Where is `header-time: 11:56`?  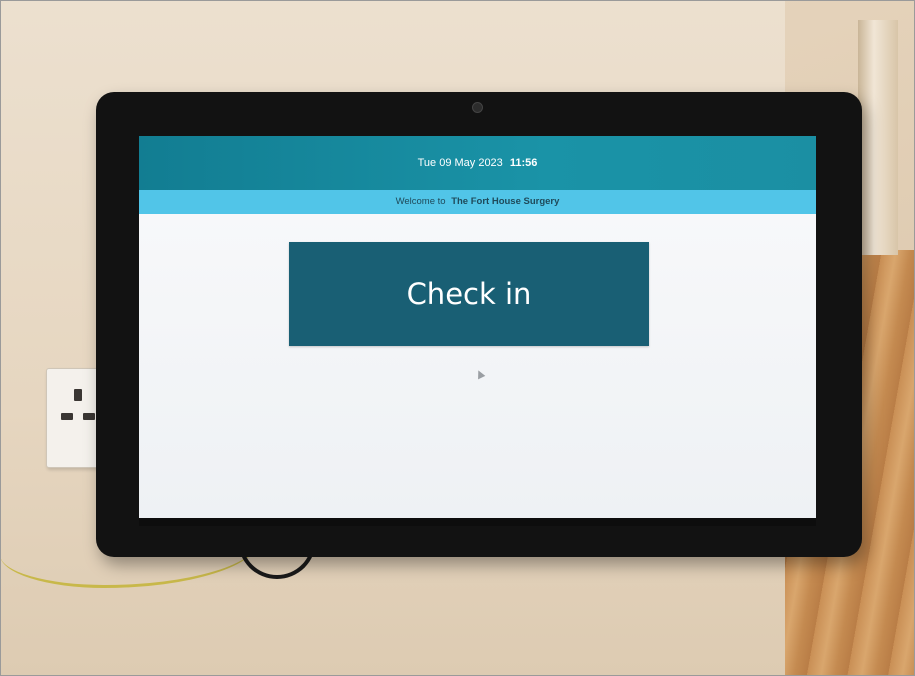
header-time: 11:56 is located at coordinates (523, 163).